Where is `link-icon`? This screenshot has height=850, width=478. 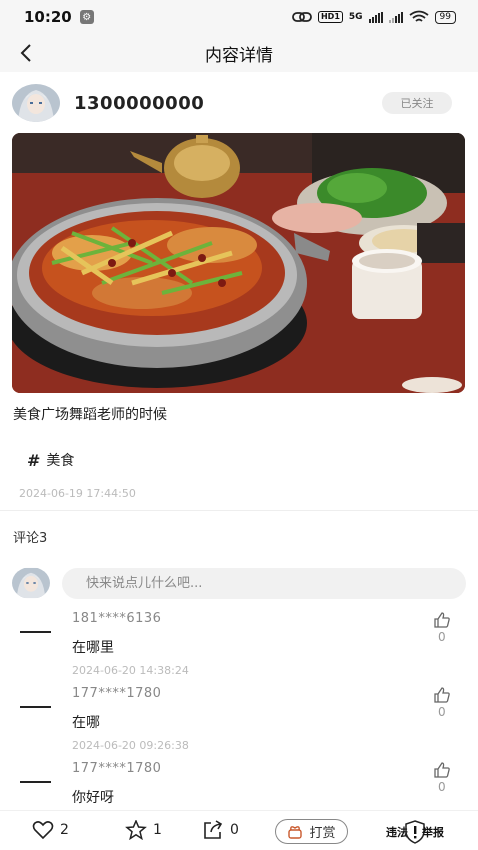 link-icon is located at coordinates (302, 17).